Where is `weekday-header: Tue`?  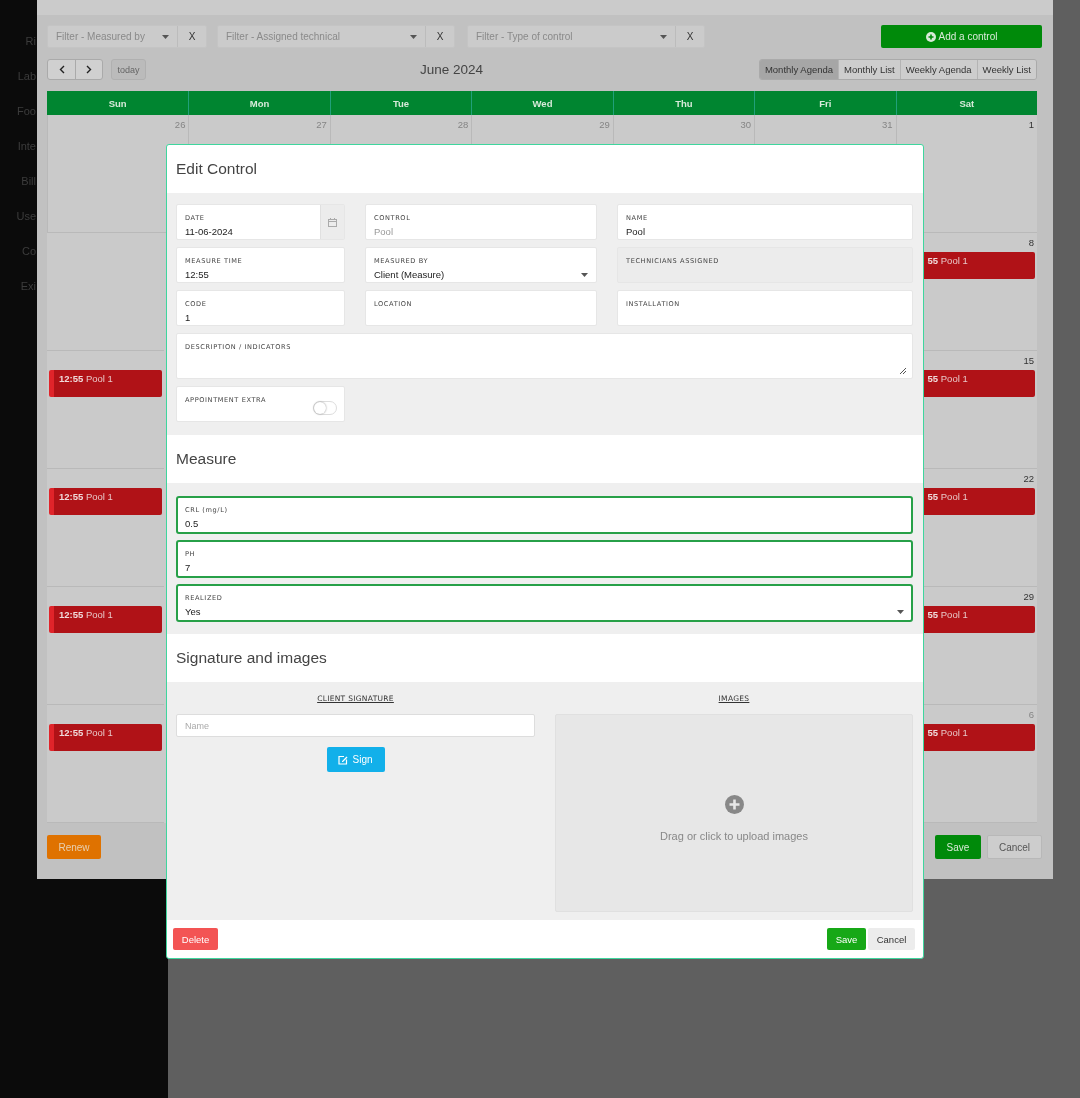
weekday-header: Tue is located at coordinates (400, 103).